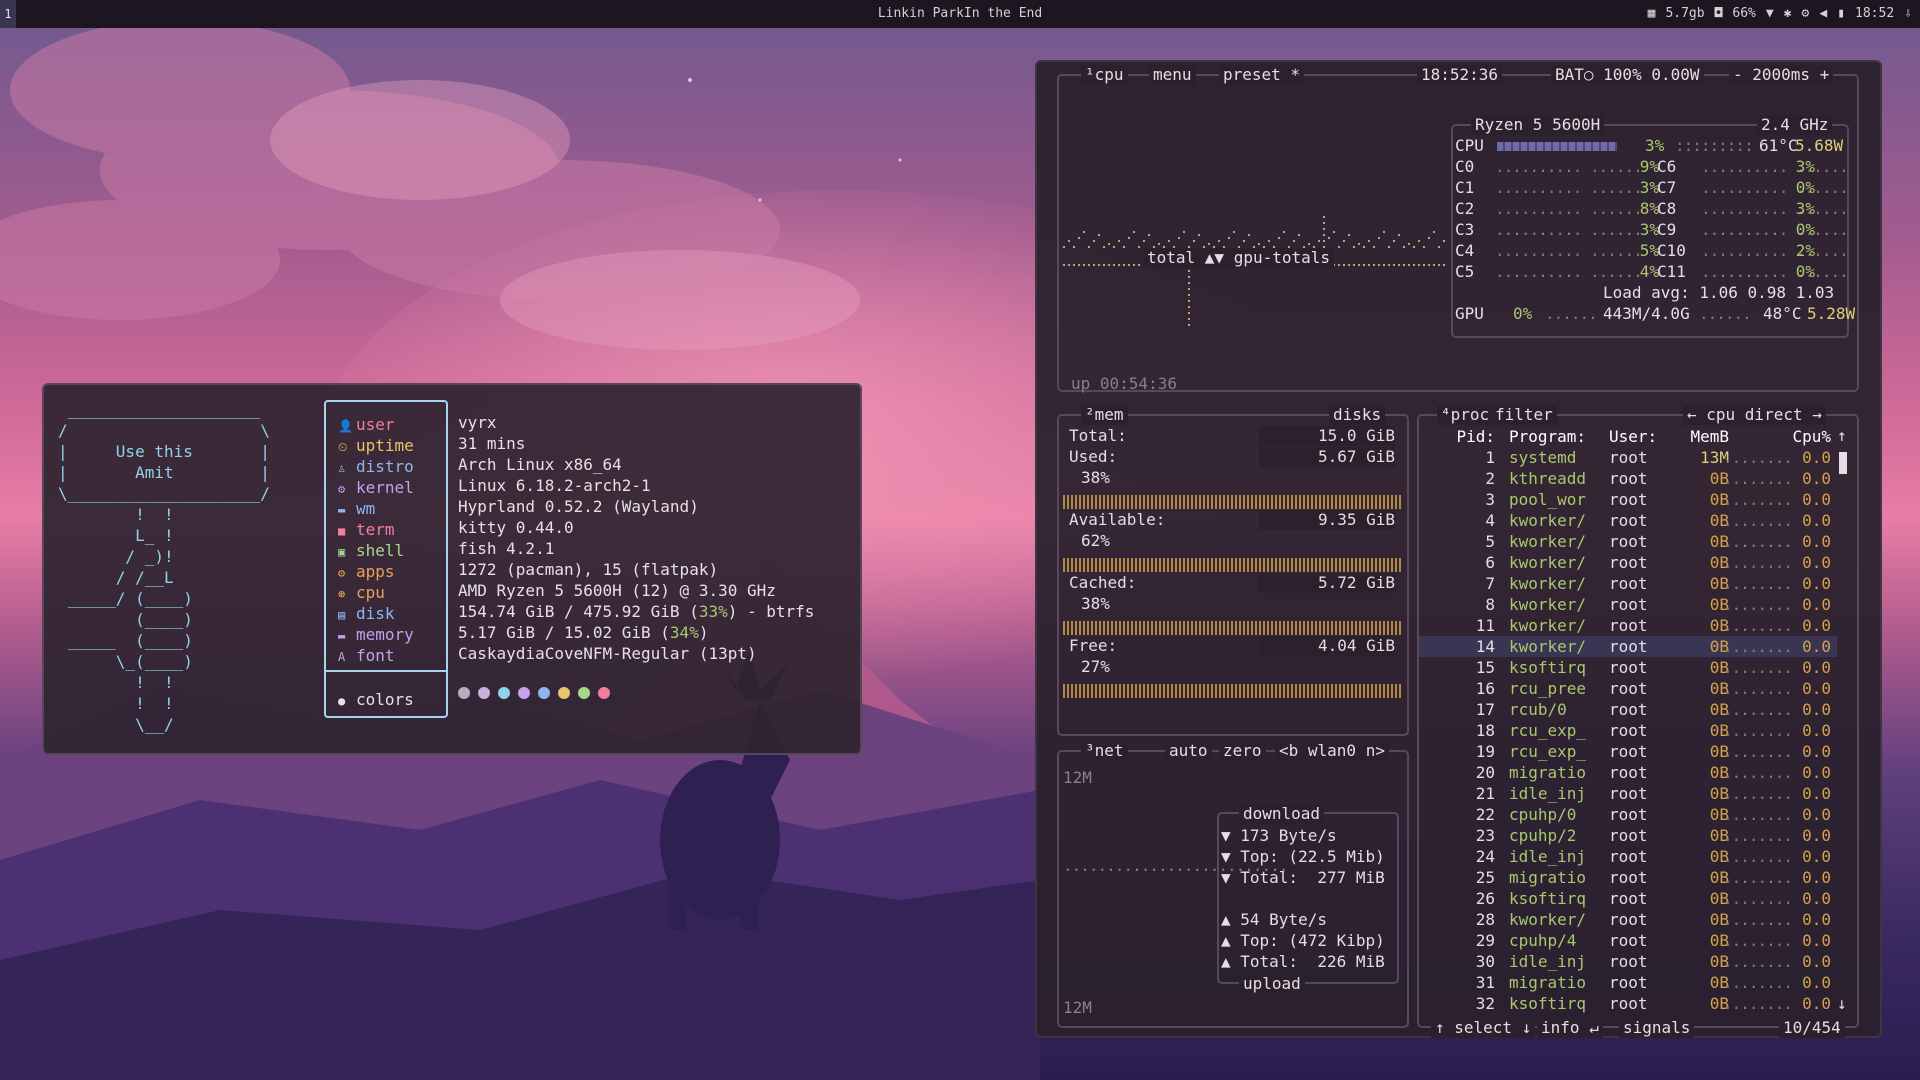 The image size is (1920, 1080). What do you see at coordinates (1485, 961) in the screenshot?
I see `process-cell: 30` at bounding box center [1485, 961].